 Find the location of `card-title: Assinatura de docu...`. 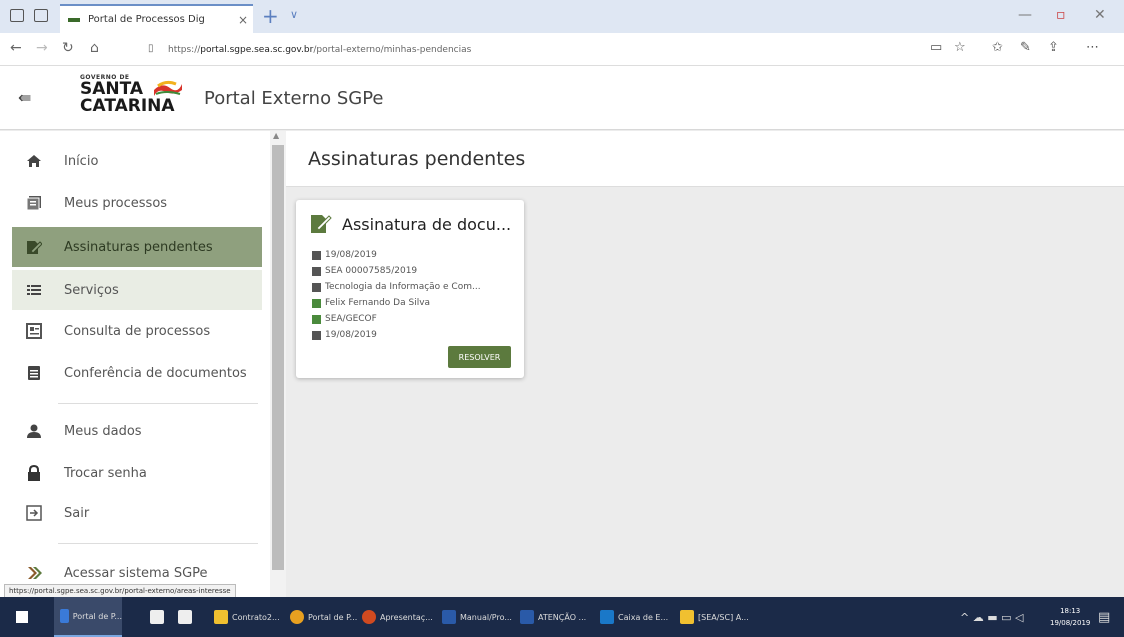

card-title: Assinatura de docu... is located at coordinates (410, 224).